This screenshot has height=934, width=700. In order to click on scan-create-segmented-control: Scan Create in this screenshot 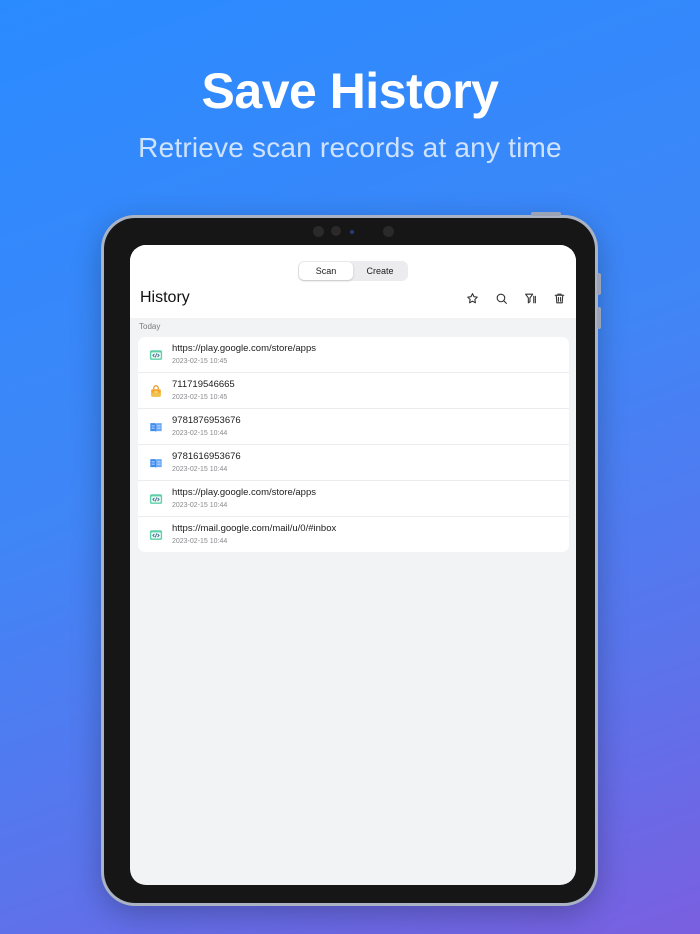, I will do `click(353, 271)`.